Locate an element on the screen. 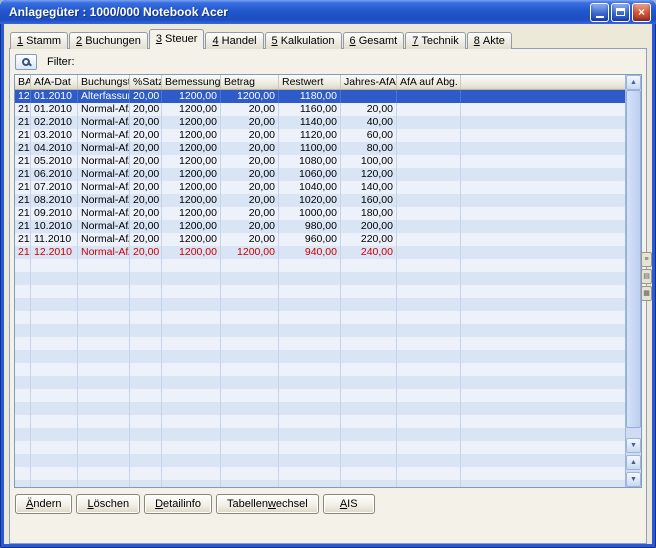 Image resolution: width=656 pixels, height=548 pixels. cell-jahres_afa: 20,00 is located at coordinates (369, 109).